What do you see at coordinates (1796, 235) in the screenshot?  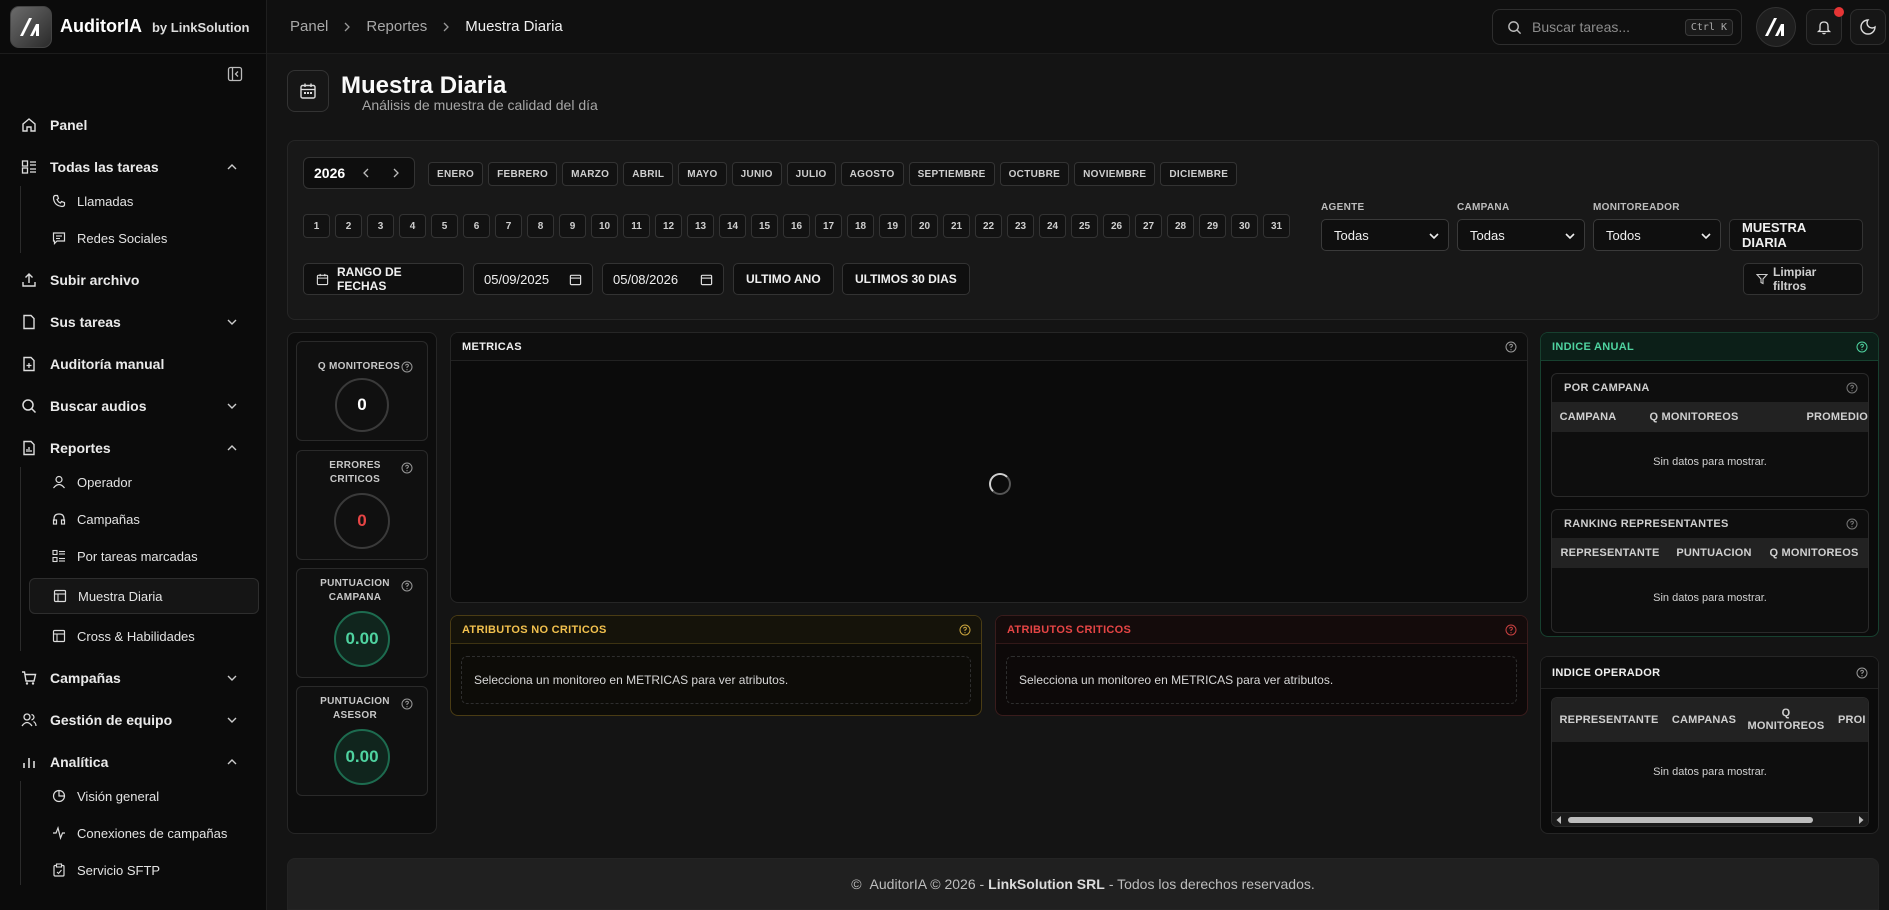 I see `muestra-diaria-button: MUESTRA DIARIA` at bounding box center [1796, 235].